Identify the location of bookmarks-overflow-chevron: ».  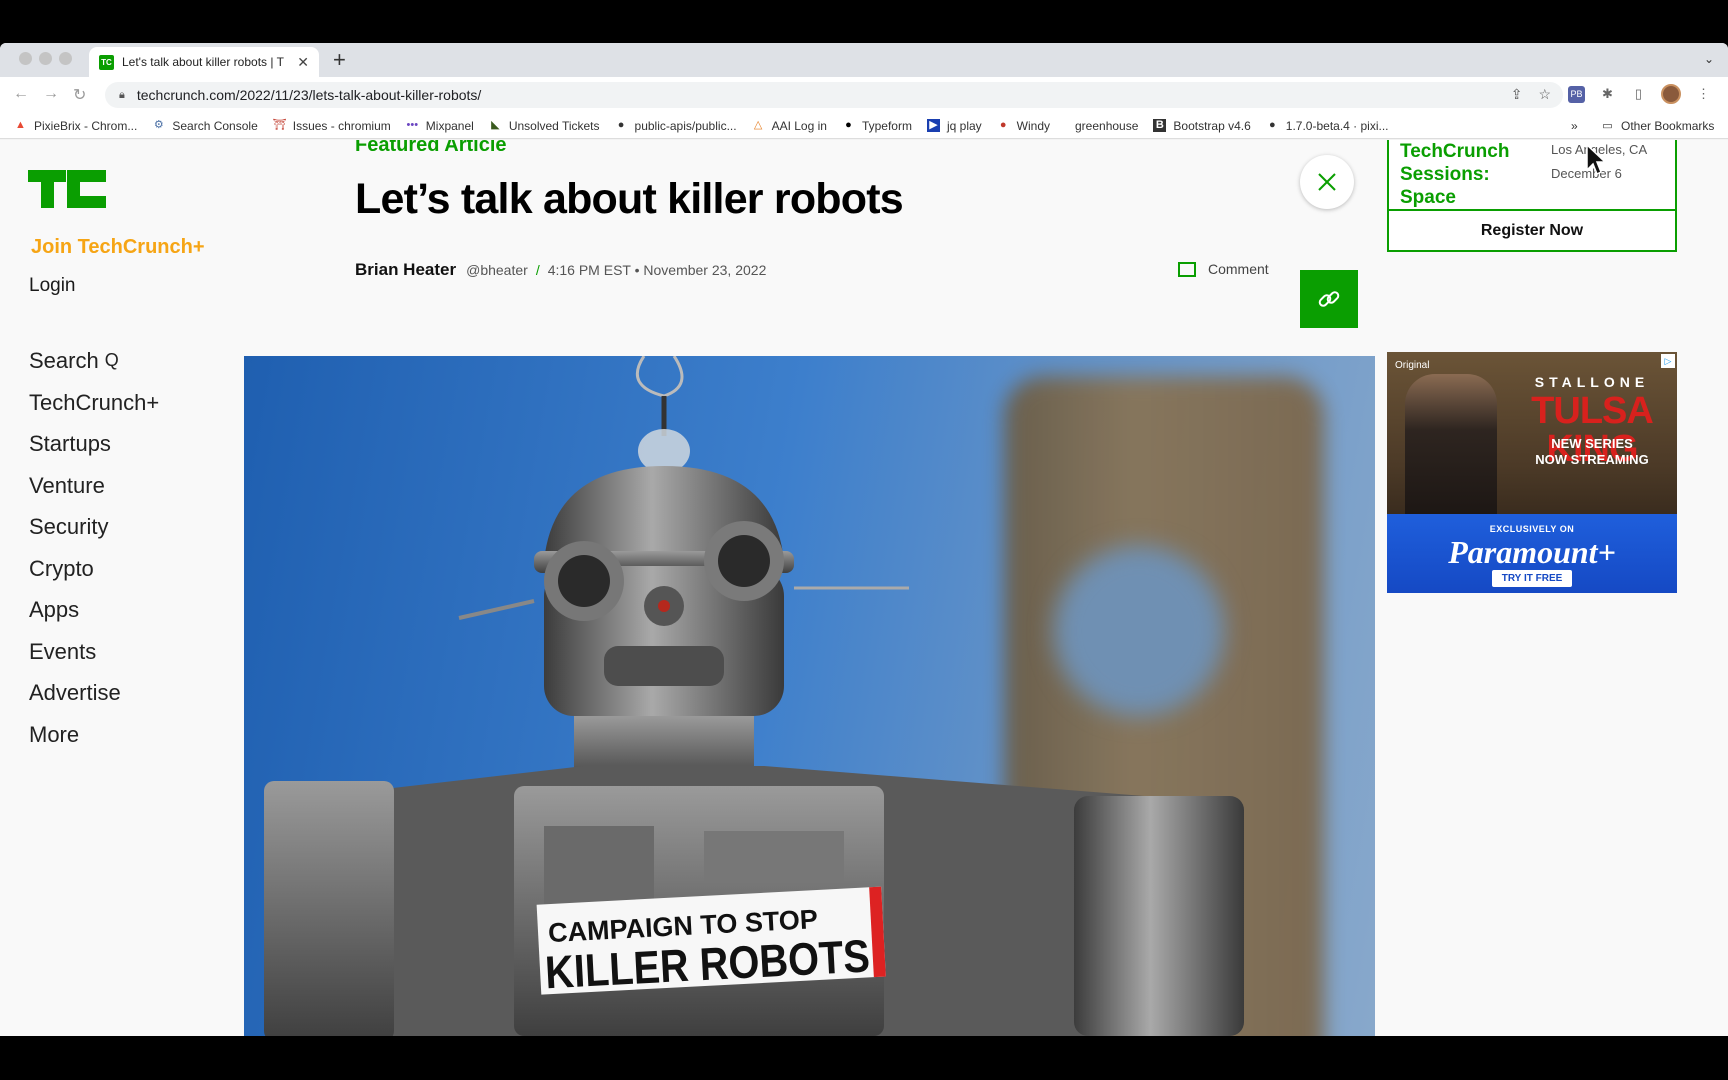
(1574, 126).